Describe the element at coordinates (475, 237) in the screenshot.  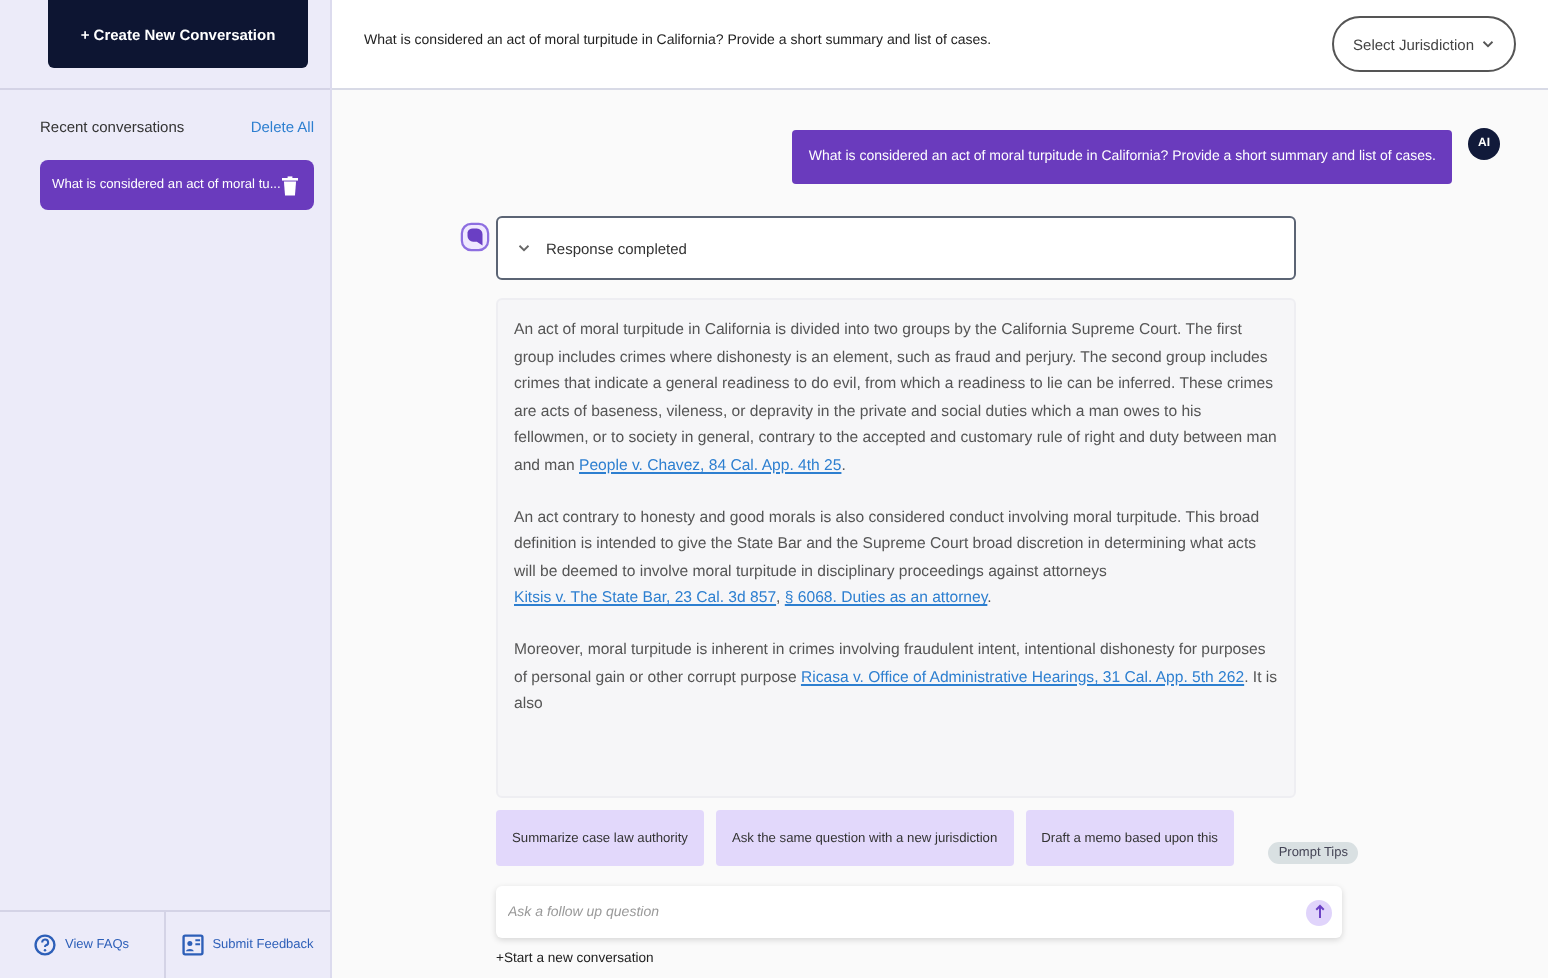
I see `assistant-icon` at that location.